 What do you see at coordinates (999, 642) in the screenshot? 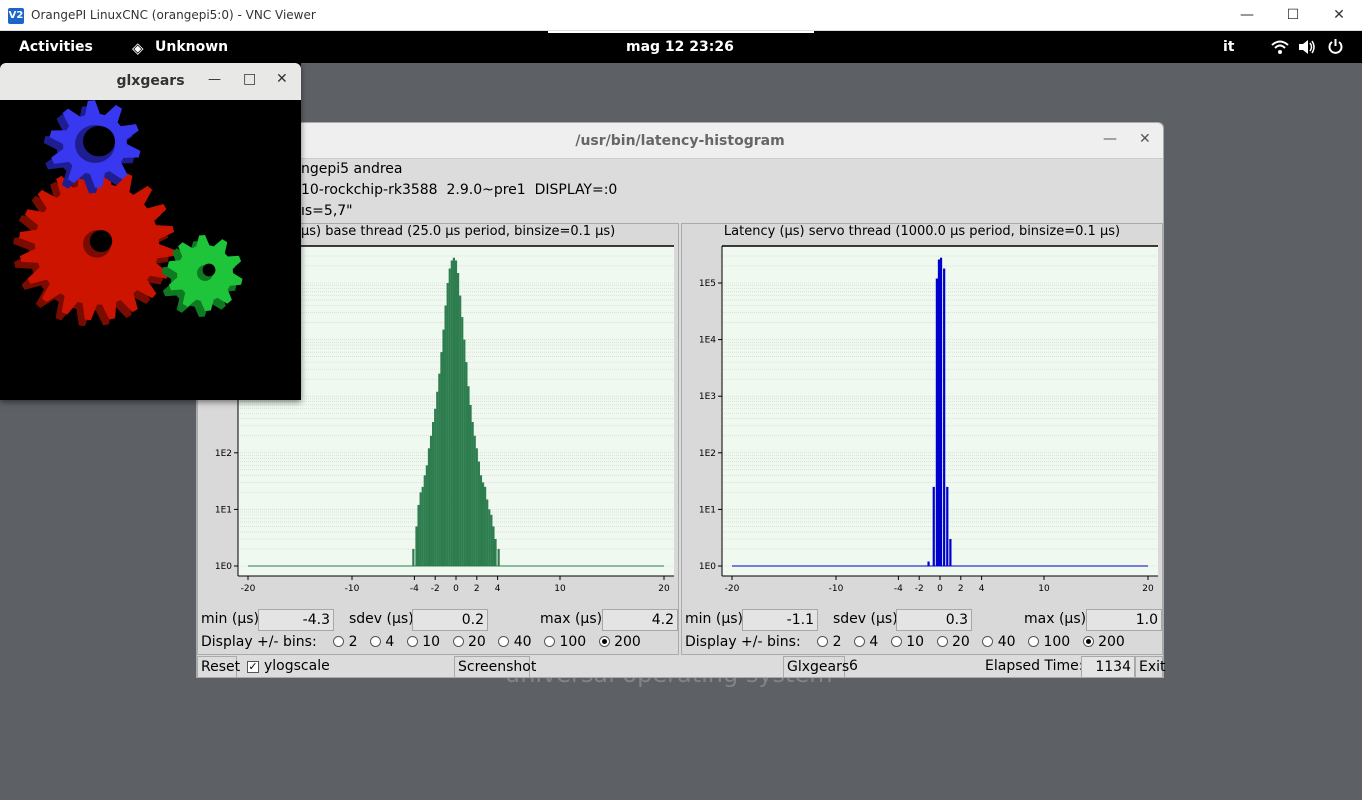
I see `servo-bins-option-40: 40` at bounding box center [999, 642].